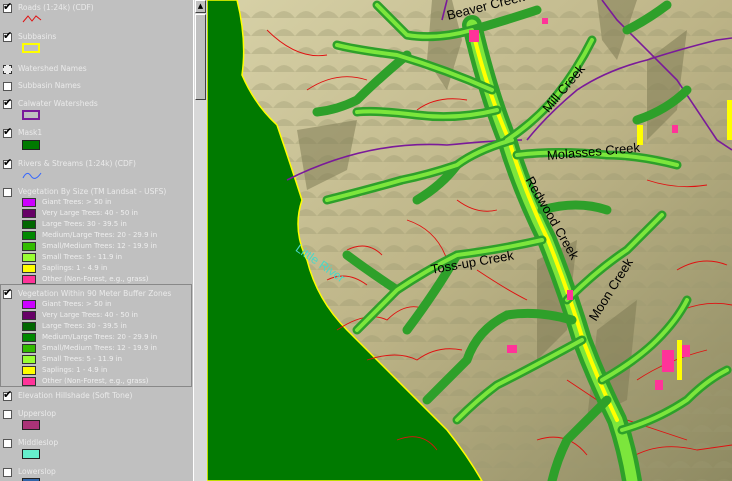  Describe the element at coordinates (31, 425) in the screenshot. I see `upper-slope-symbol` at that location.